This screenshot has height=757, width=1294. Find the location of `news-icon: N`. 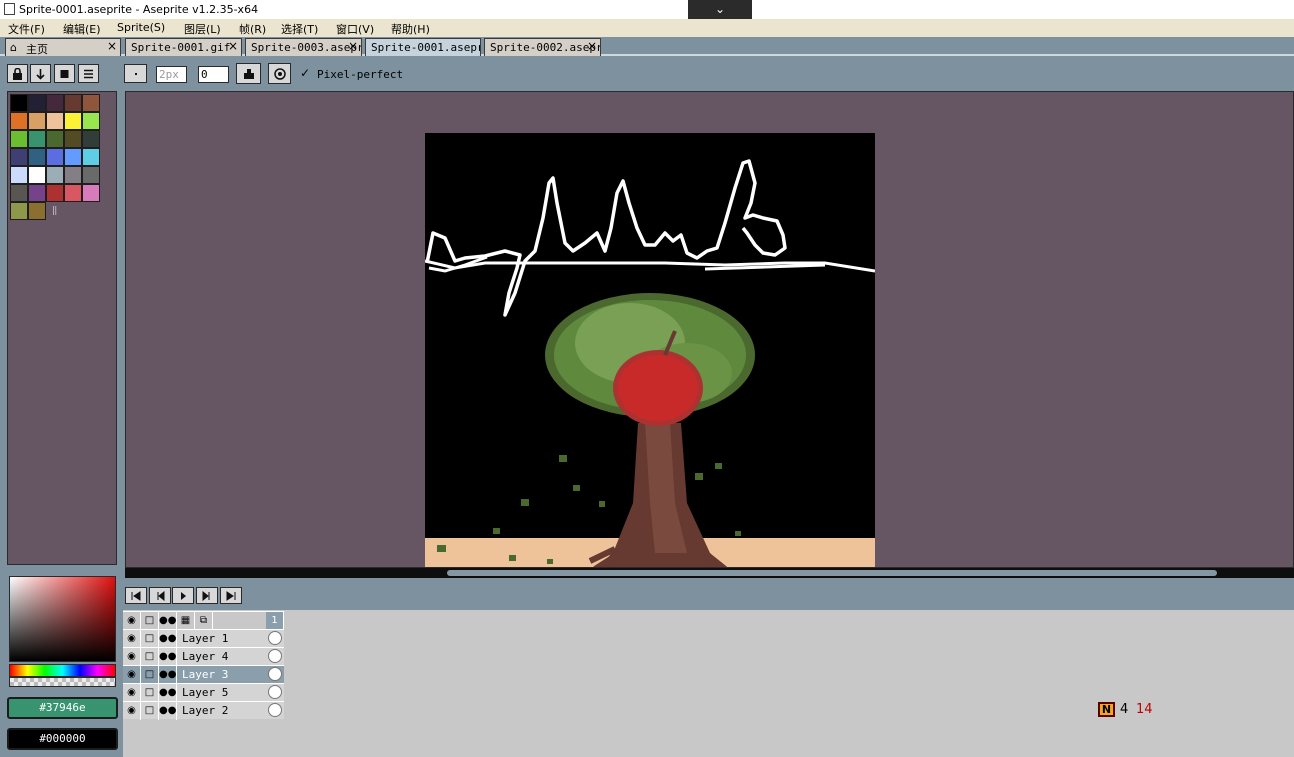

news-icon: N is located at coordinates (1106, 709).